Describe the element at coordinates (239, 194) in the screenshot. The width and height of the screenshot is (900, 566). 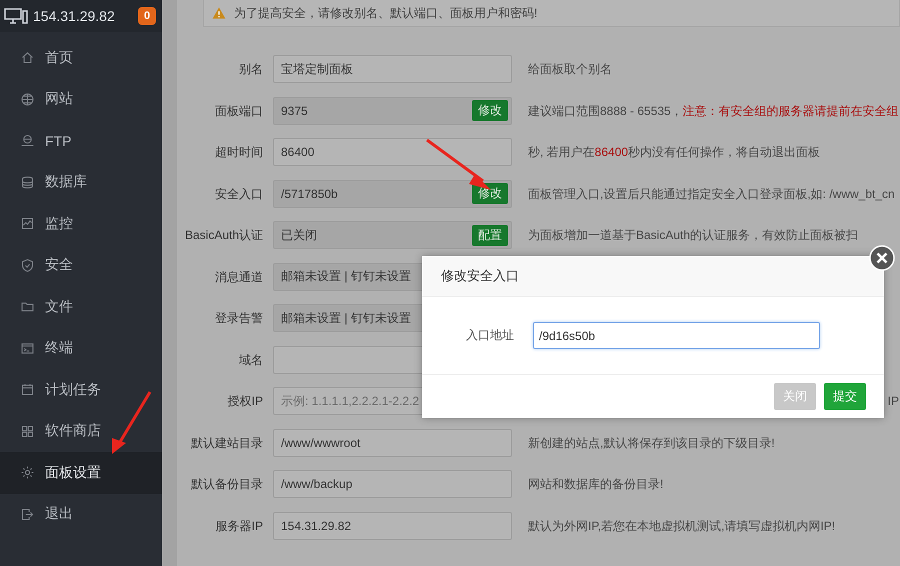
I see `field-label: 安全入口` at that location.